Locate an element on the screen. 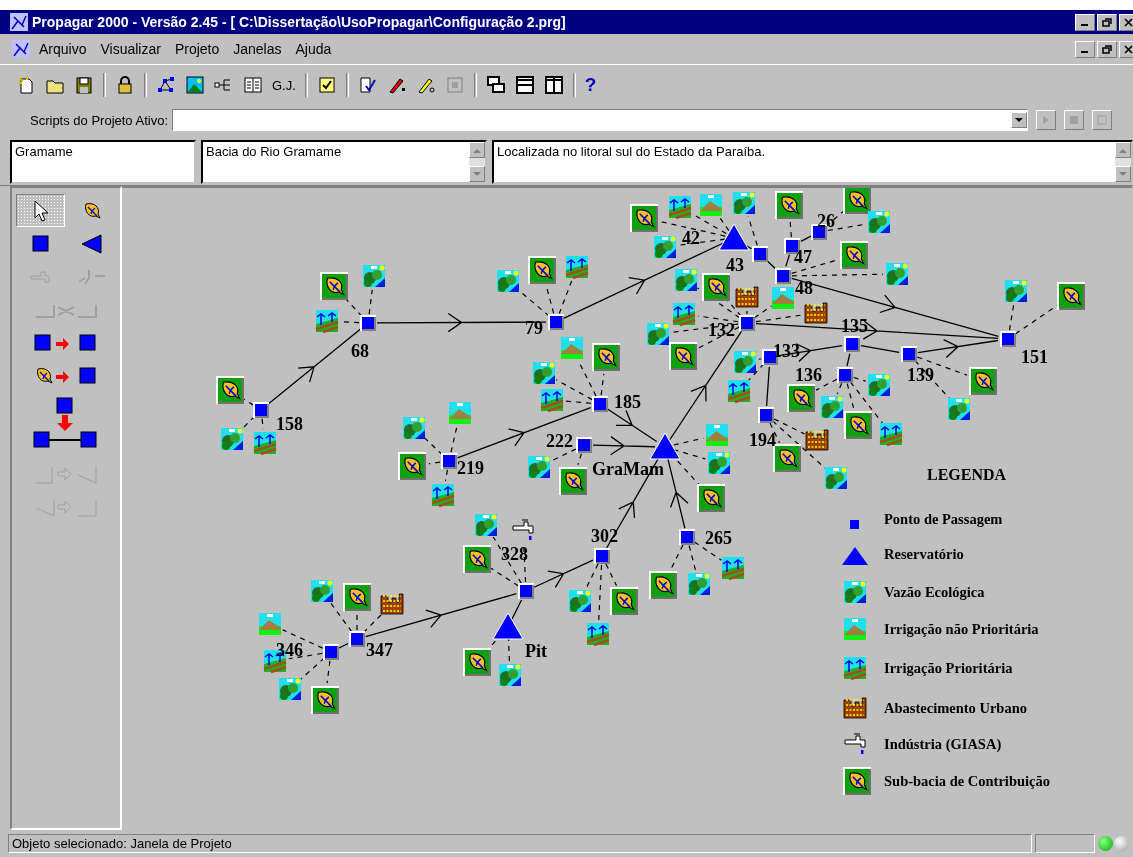 This screenshot has height=857, width=1133. legend-label: Reservatório is located at coordinates (924, 554).